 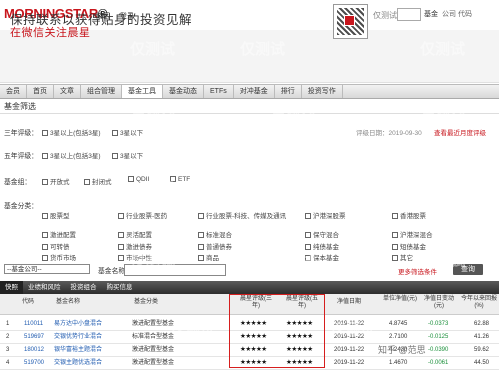 What do you see at coordinates (183, 91) in the screenshot?
I see `nav-item-fund-news: 基金动态` at bounding box center [183, 91].